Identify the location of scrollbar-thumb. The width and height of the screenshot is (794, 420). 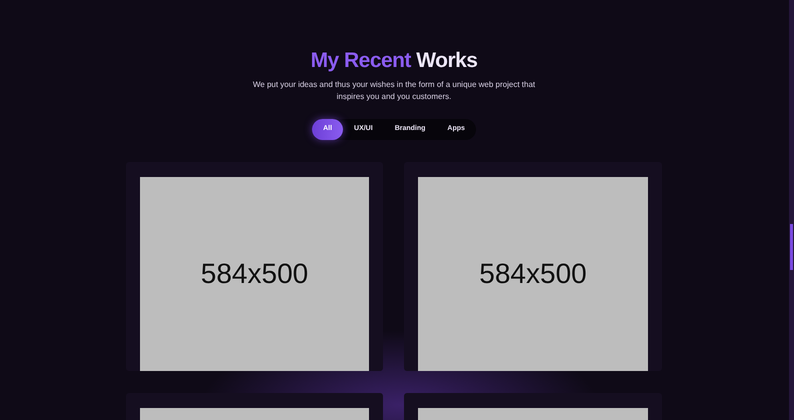
(791, 247).